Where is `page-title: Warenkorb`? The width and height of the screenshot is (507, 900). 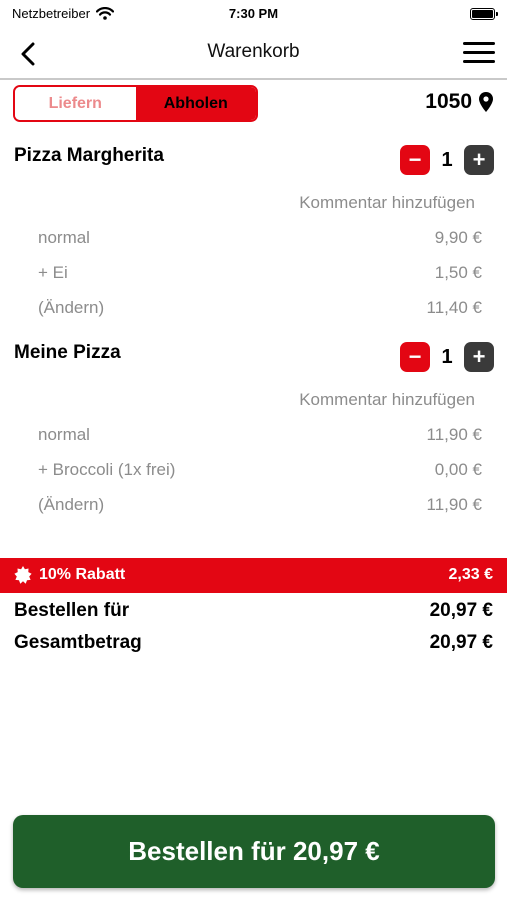 page-title: Warenkorb is located at coordinates (253, 51).